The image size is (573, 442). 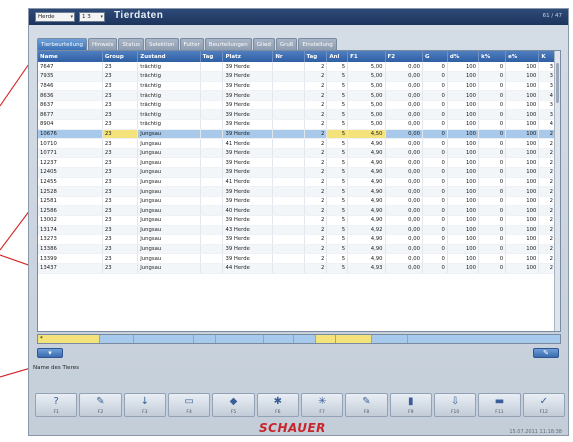 I want to click on fkey-f10: ⇩ F10, so click(x=455, y=405).